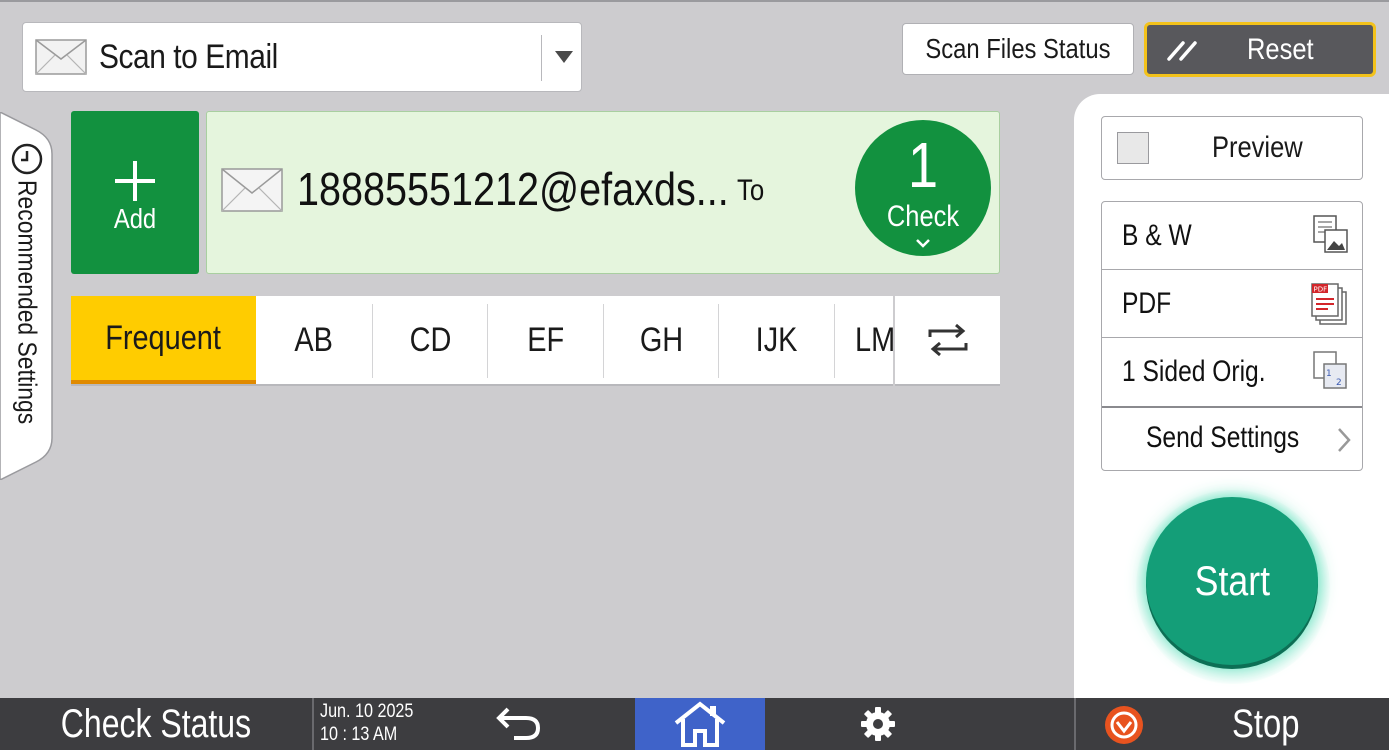 The height and width of the screenshot is (750, 1389). What do you see at coordinates (1232, 304) in the screenshot?
I see `setting-file-type: PDF PDF` at bounding box center [1232, 304].